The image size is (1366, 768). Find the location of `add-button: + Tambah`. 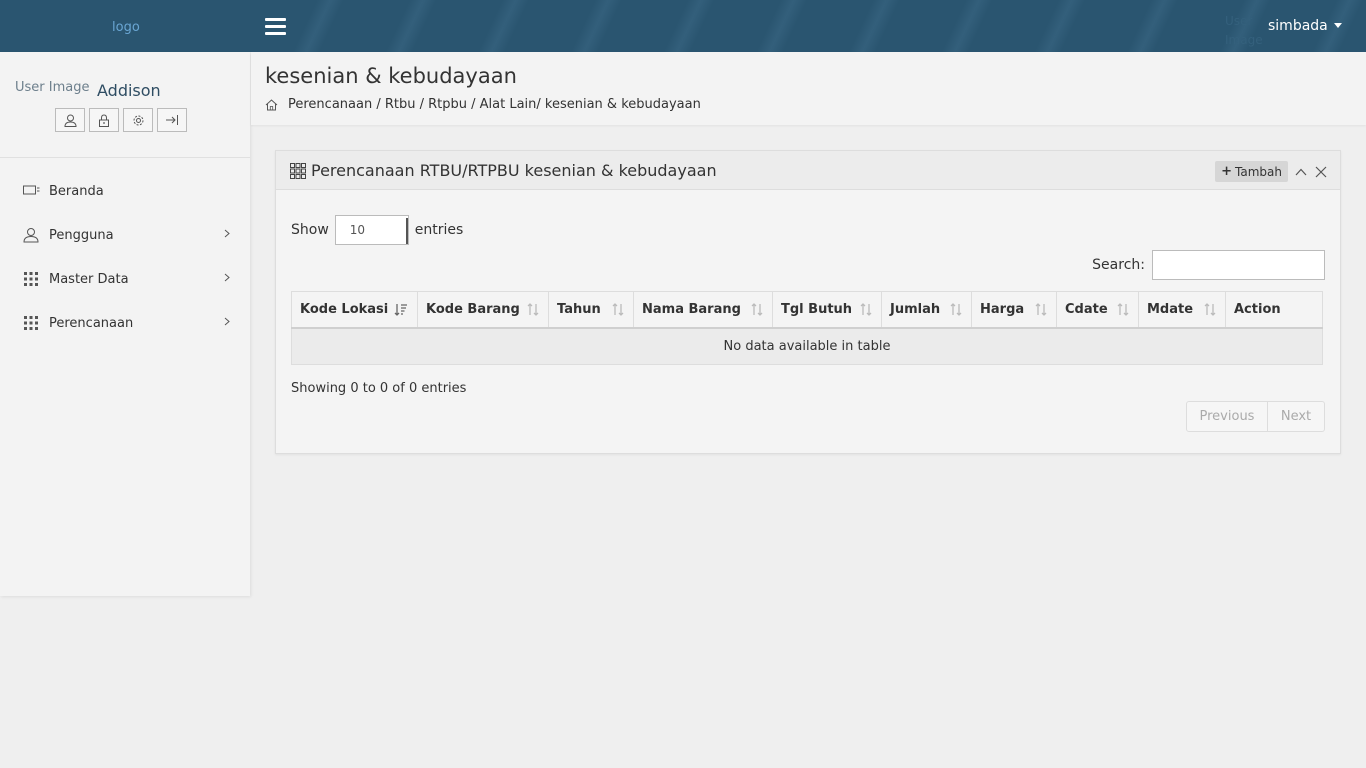

add-button: + Tambah is located at coordinates (1251, 171).